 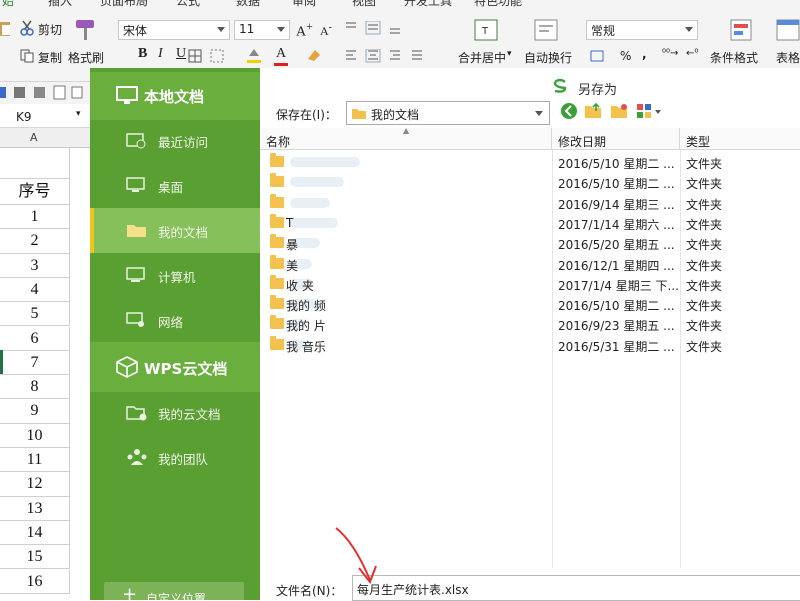 What do you see at coordinates (175, 275) in the screenshot?
I see `sidebar-item-computer: 计算机` at bounding box center [175, 275].